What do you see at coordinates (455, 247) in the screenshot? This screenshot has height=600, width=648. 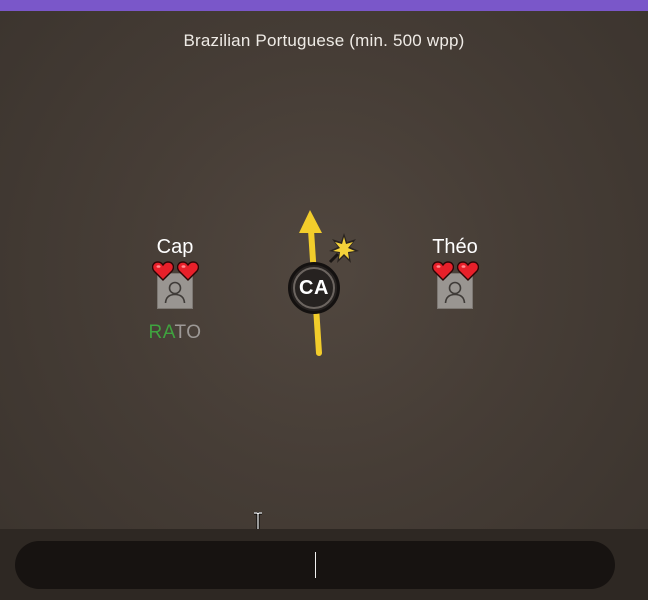 I see `player-name: Théo` at bounding box center [455, 247].